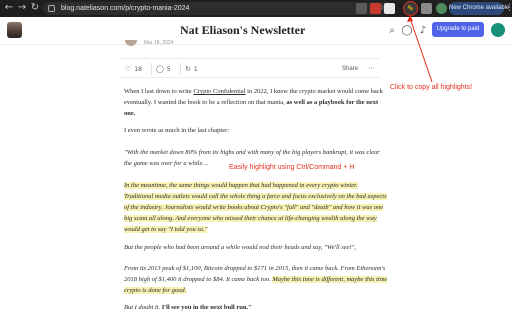 The height and width of the screenshot is (320, 512). What do you see at coordinates (14, 30) in the screenshot?
I see `site-logo` at bounding box center [14, 30].